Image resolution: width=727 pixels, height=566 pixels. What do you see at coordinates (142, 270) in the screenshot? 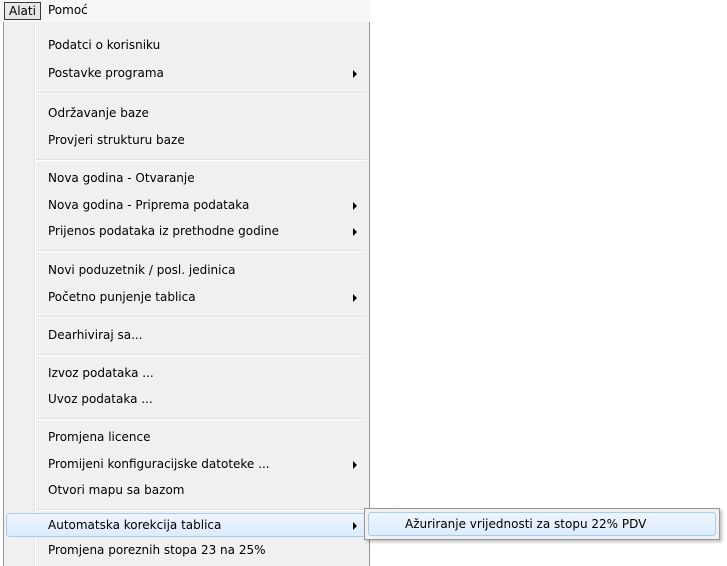
I see `menu-item-label: Novi poduzetnik / posl. jedinica` at bounding box center [142, 270].